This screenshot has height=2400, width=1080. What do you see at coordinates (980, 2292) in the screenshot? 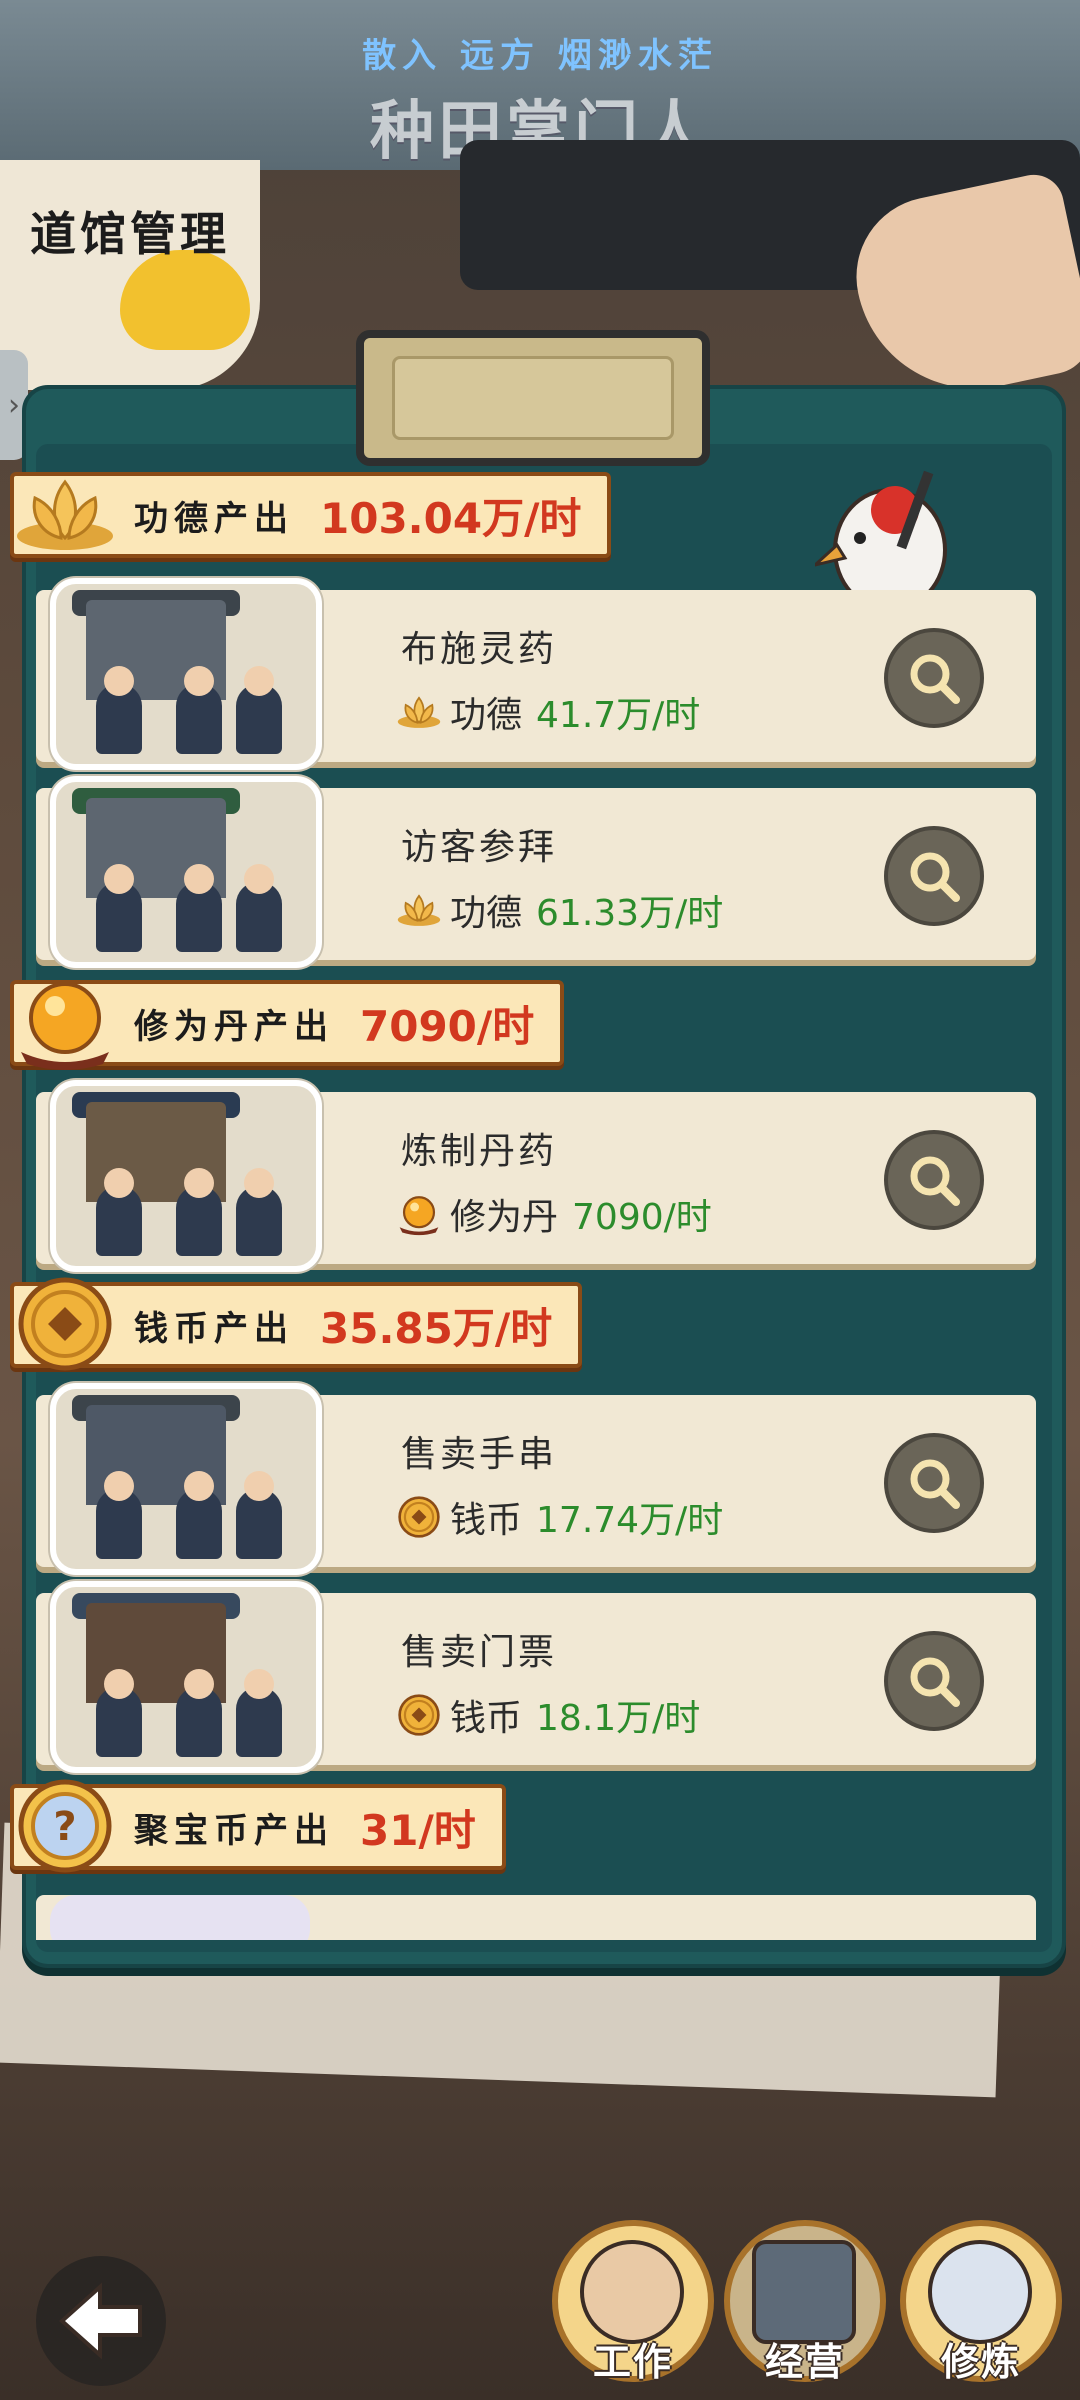
I see `cultivator-avatar-icon` at bounding box center [980, 2292].